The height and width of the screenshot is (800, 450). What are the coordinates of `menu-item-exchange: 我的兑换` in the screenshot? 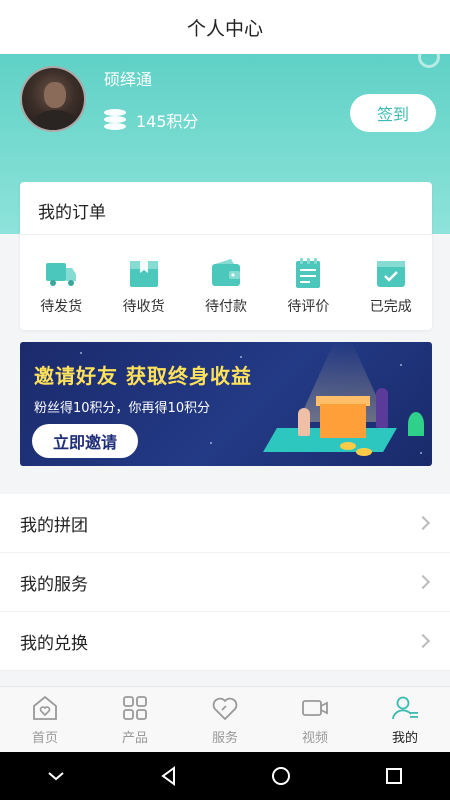 It's located at (225, 641).